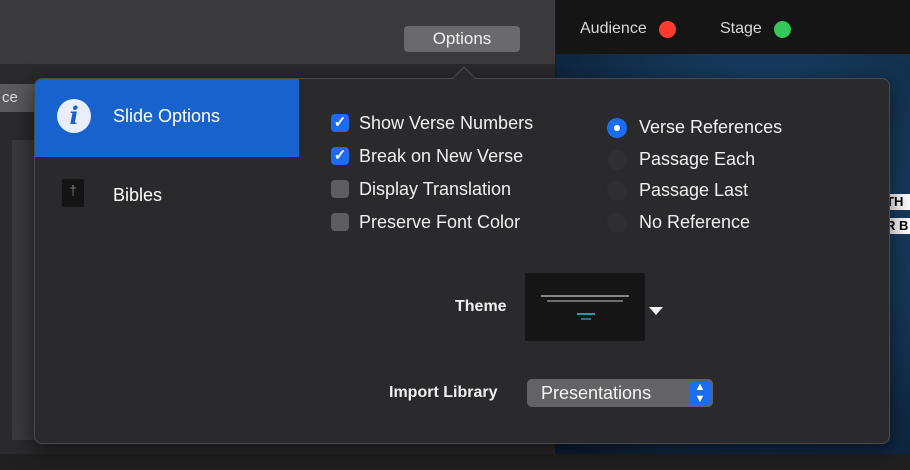 This screenshot has width=910, height=470. I want to click on stage-label: Stage, so click(741, 28).